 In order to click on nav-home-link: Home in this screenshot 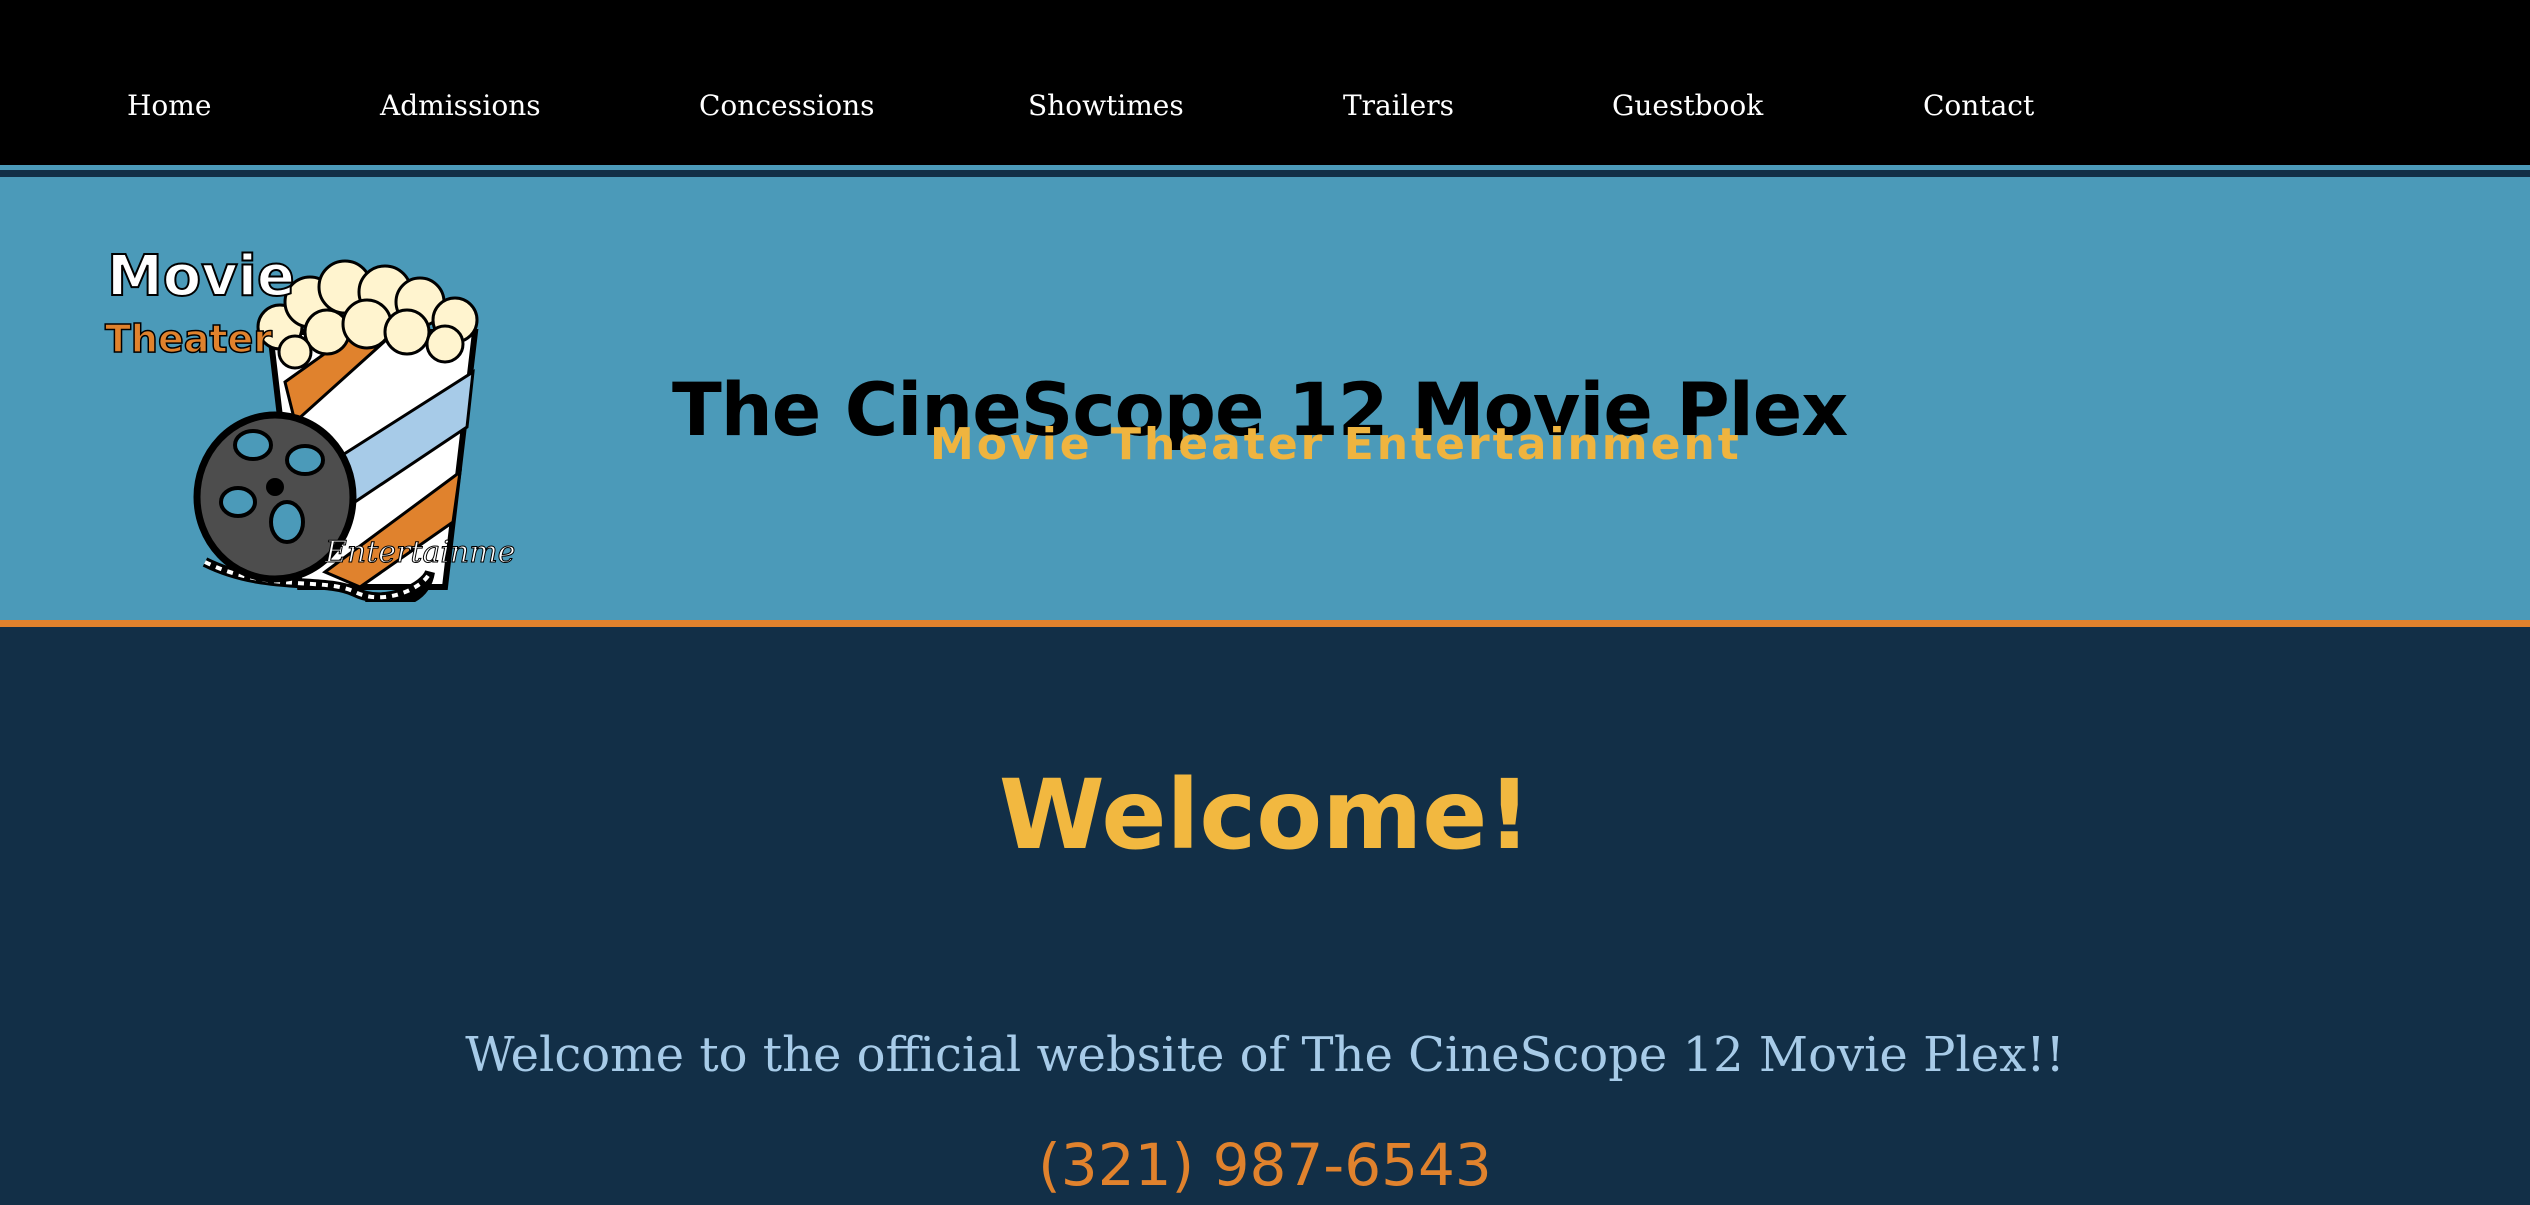, I will do `click(169, 106)`.